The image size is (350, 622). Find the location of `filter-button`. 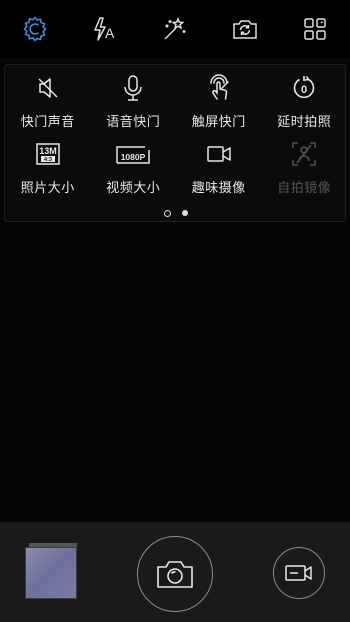

filter-button is located at coordinates (175, 29).